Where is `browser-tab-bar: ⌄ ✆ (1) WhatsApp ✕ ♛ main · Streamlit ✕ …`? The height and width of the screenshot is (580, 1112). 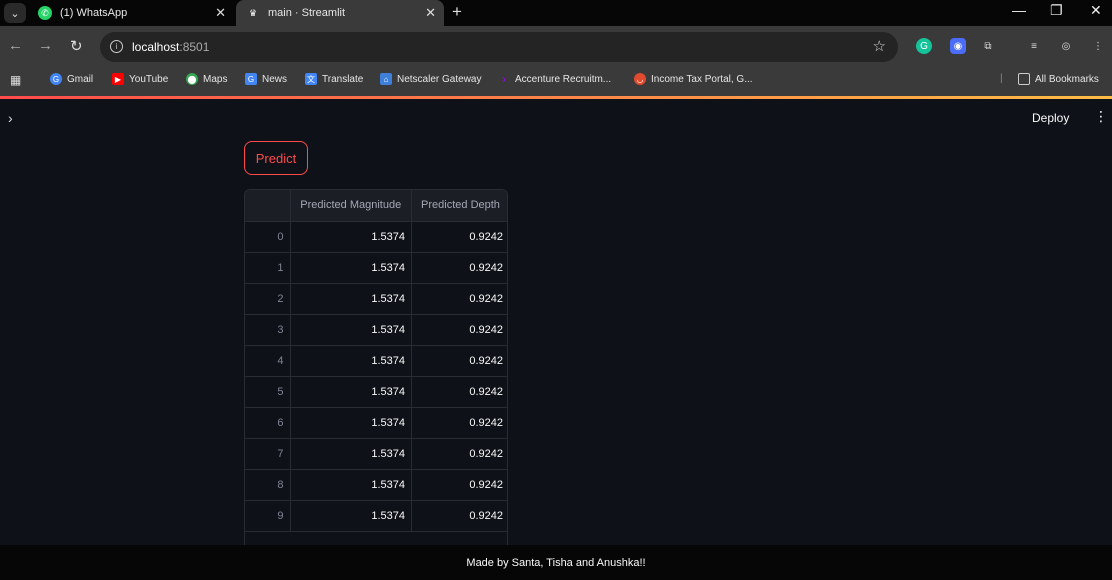
browser-tab-bar: ⌄ ✆ (1) WhatsApp ✕ ♛ main · Streamlit ✕ … is located at coordinates (556, 13).